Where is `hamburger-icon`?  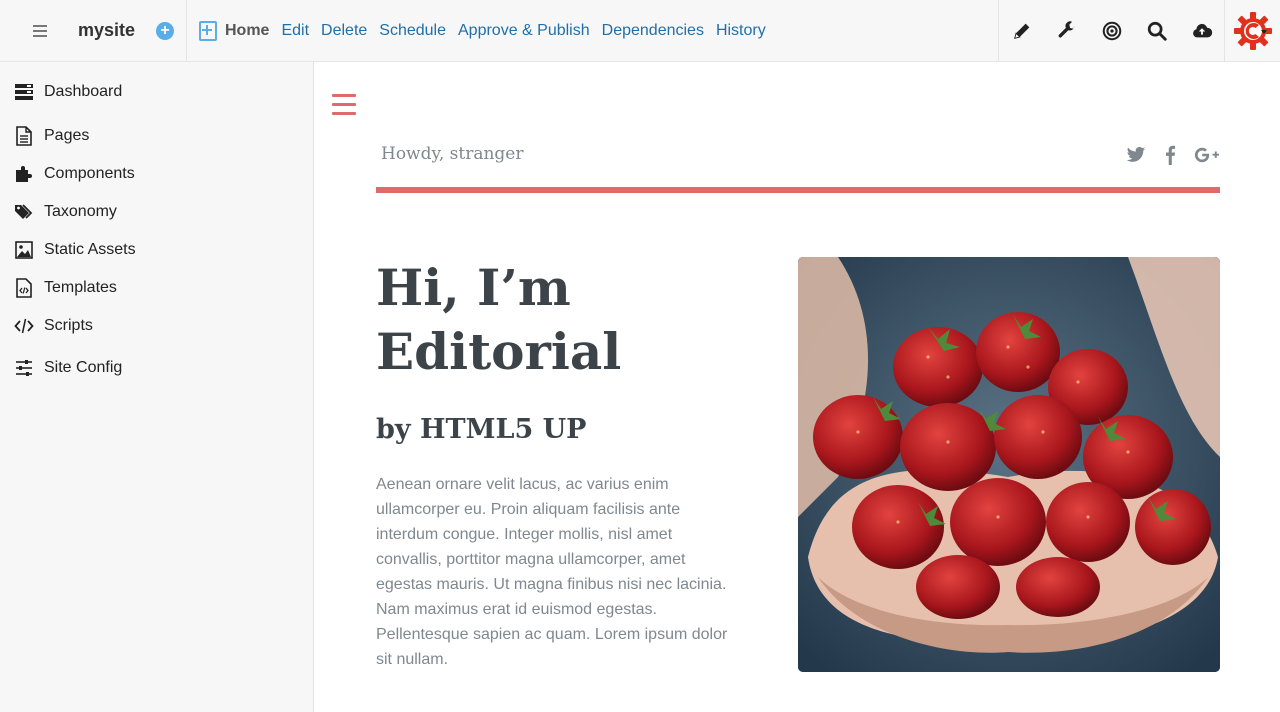
hamburger-icon is located at coordinates (40, 30).